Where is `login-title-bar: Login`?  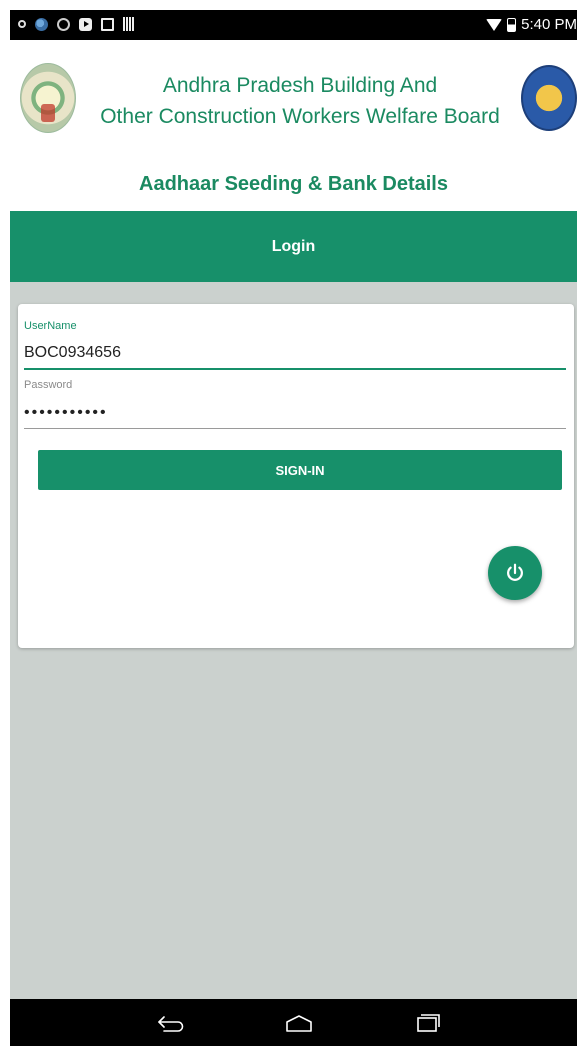 login-title-bar: Login is located at coordinates (293, 246).